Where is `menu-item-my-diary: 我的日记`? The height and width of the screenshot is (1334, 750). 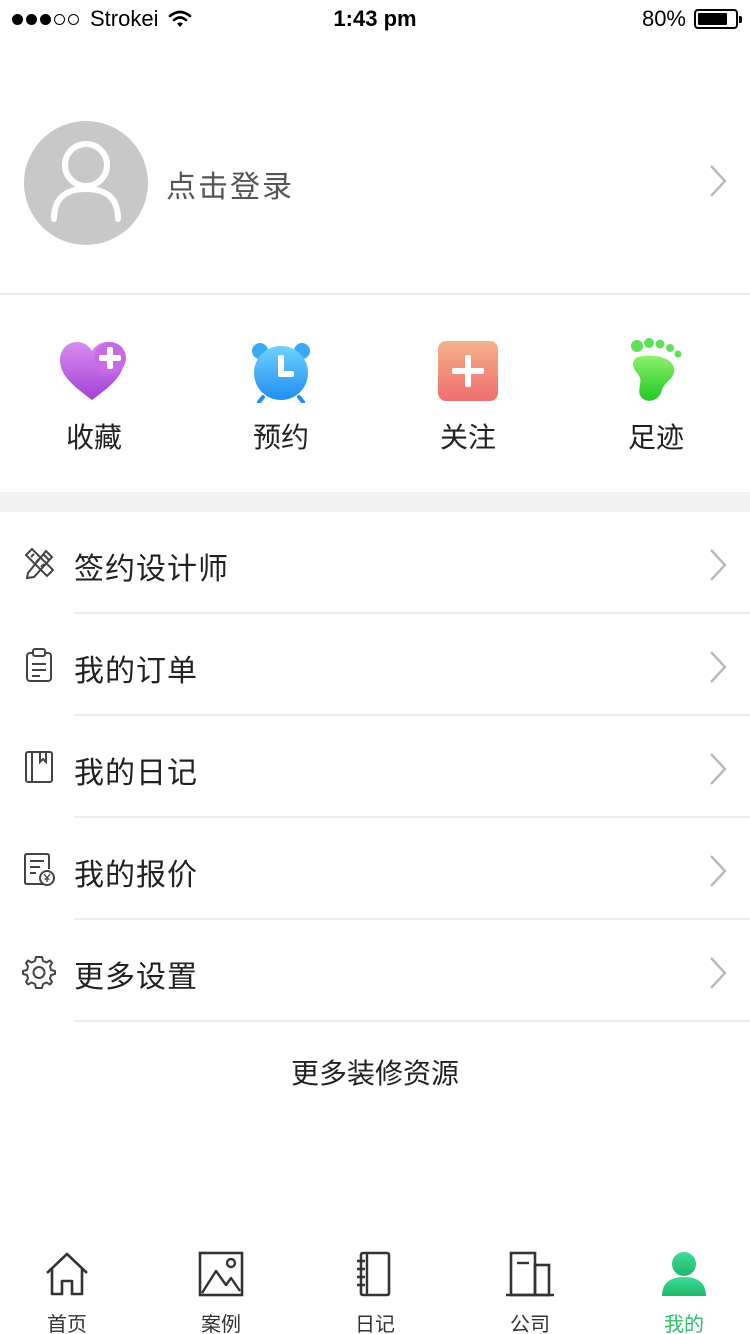
menu-item-my-diary: 我的日记 is located at coordinates (375, 767).